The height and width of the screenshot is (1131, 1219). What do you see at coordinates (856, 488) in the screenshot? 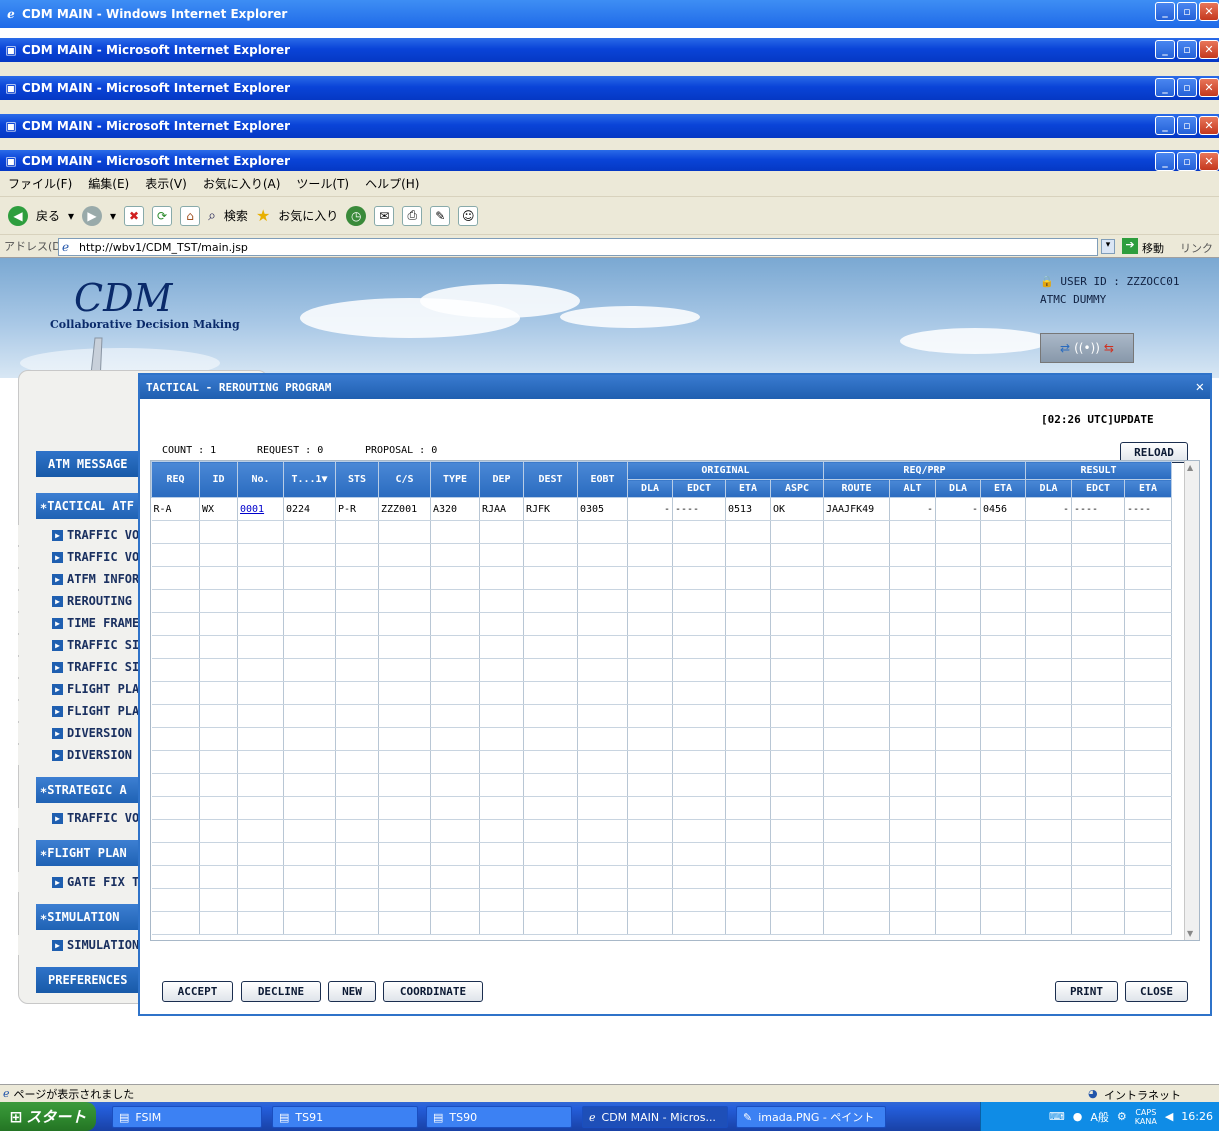
I see `col-header: ROUTE` at bounding box center [856, 488].